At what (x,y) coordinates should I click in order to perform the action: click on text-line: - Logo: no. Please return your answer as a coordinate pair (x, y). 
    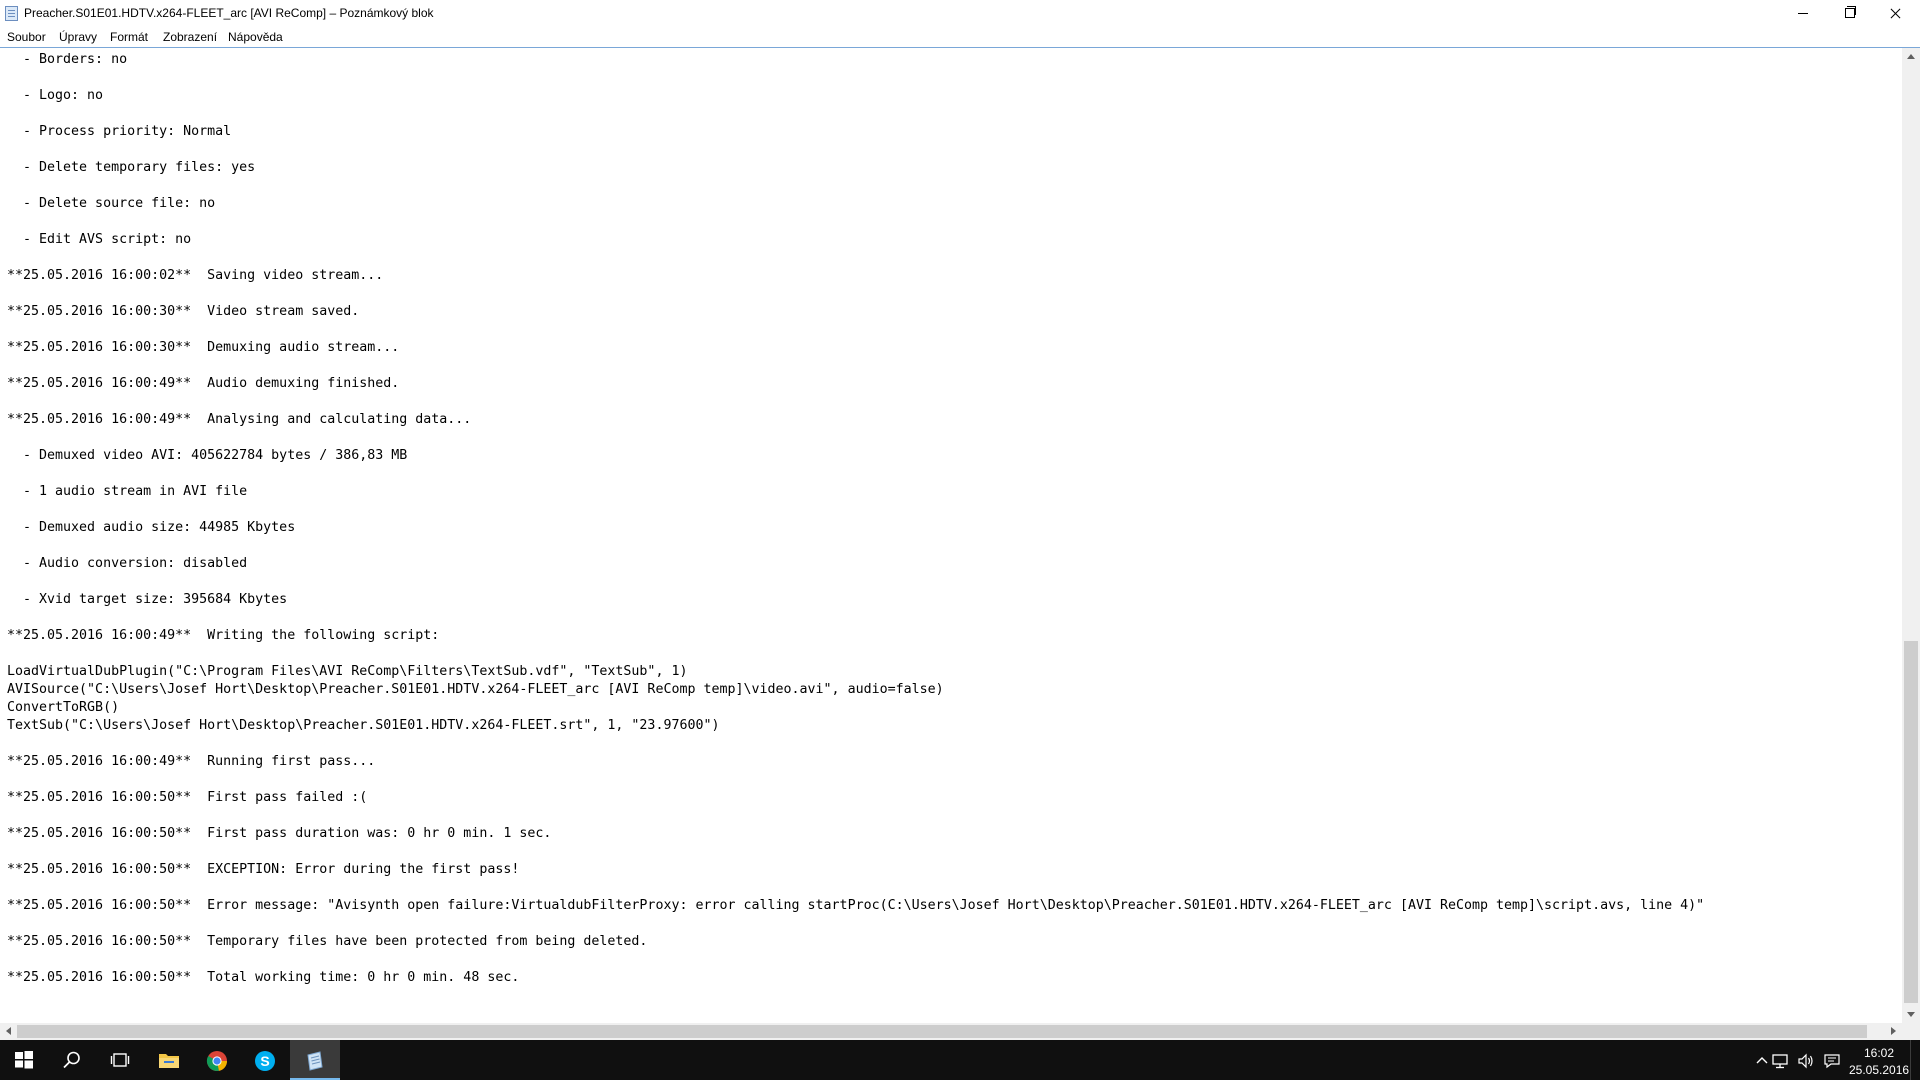
    Looking at the image, I should click on (855, 96).